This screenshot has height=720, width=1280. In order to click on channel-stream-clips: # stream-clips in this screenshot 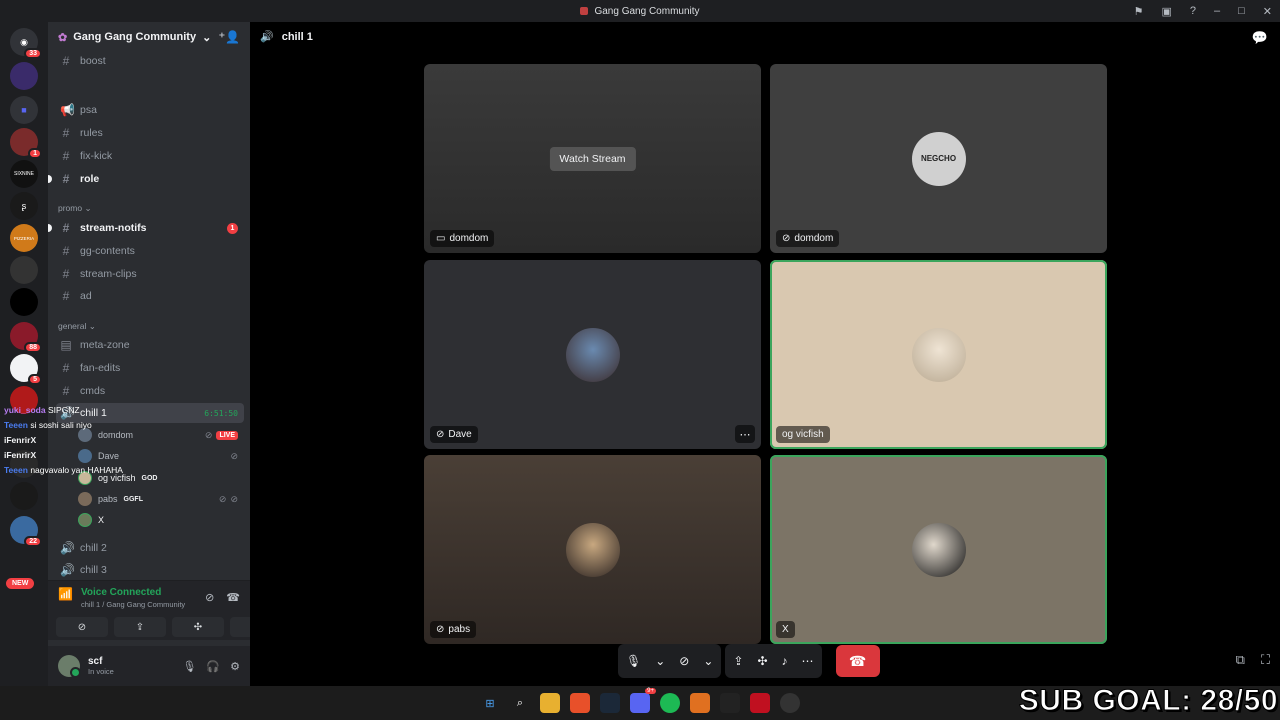, I will do `click(150, 274)`.